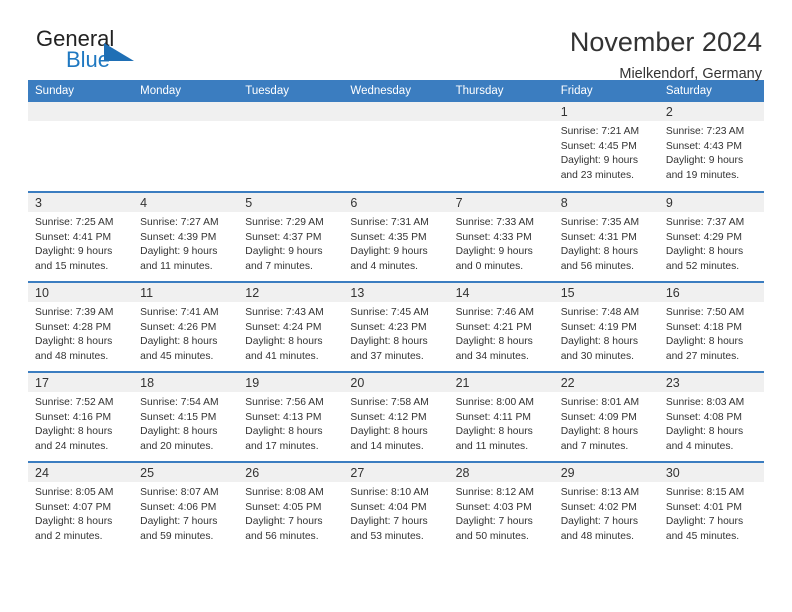 The width and height of the screenshot is (792, 612). What do you see at coordinates (600, 222) in the screenshot?
I see `sunrise-text: Sunrise: 7:35 AM` at bounding box center [600, 222].